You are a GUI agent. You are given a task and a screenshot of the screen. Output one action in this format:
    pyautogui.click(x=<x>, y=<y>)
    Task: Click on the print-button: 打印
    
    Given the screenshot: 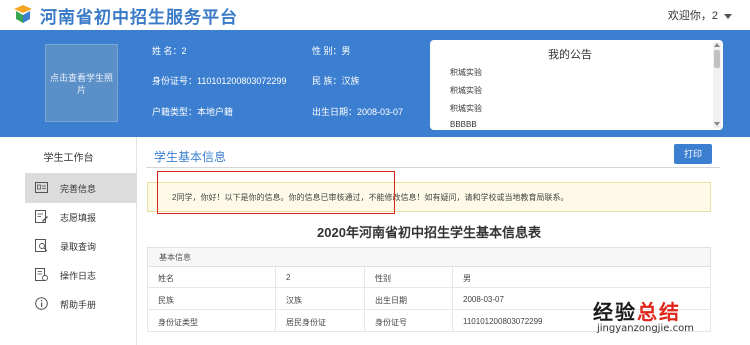 What is the action you would take?
    pyautogui.click(x=693, y=154)
    